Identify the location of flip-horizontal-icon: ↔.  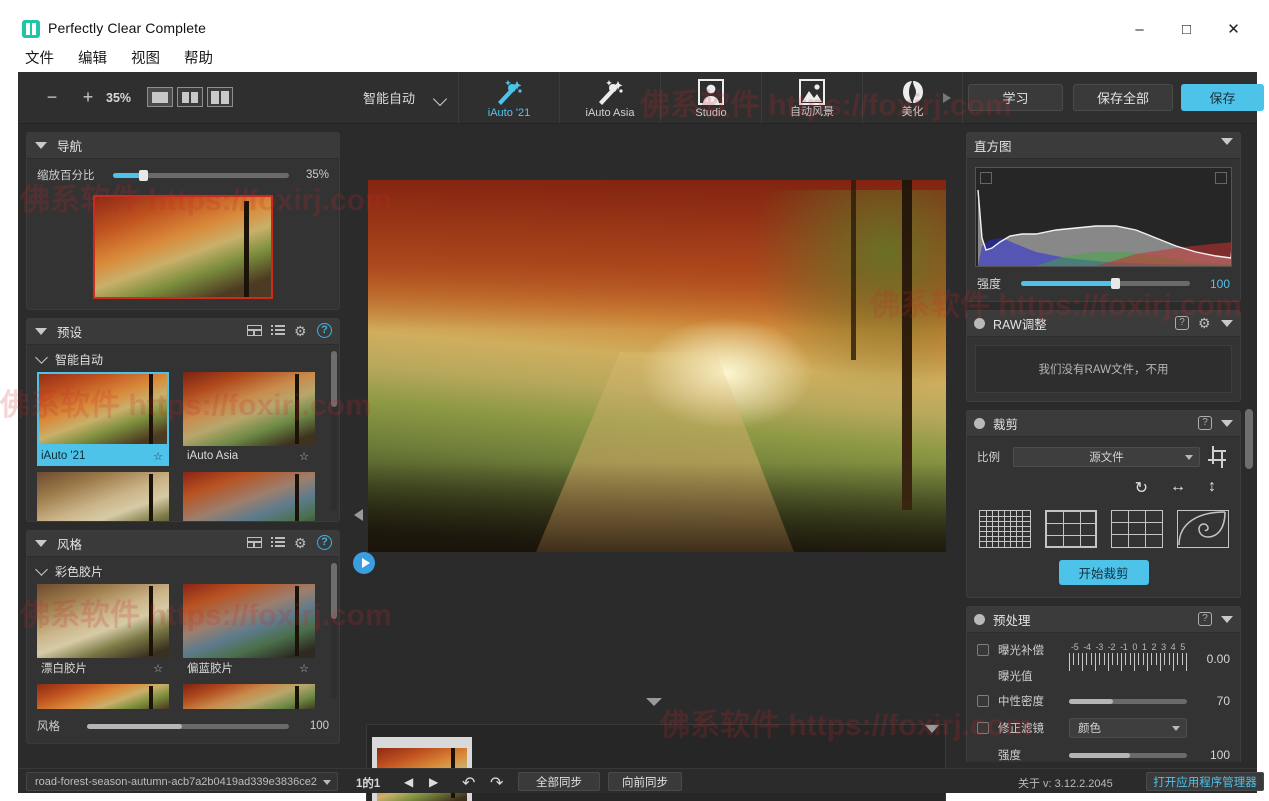
(1178, 488).